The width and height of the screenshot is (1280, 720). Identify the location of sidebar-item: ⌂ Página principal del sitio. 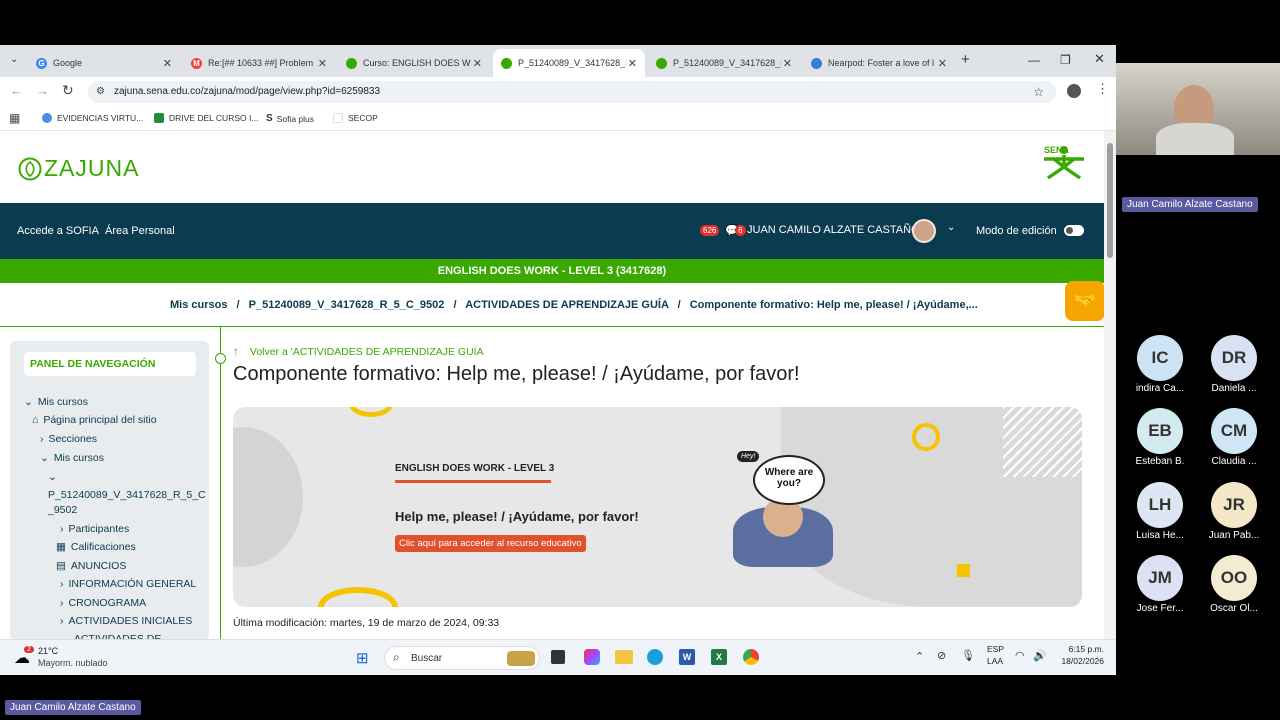
(94, 420).